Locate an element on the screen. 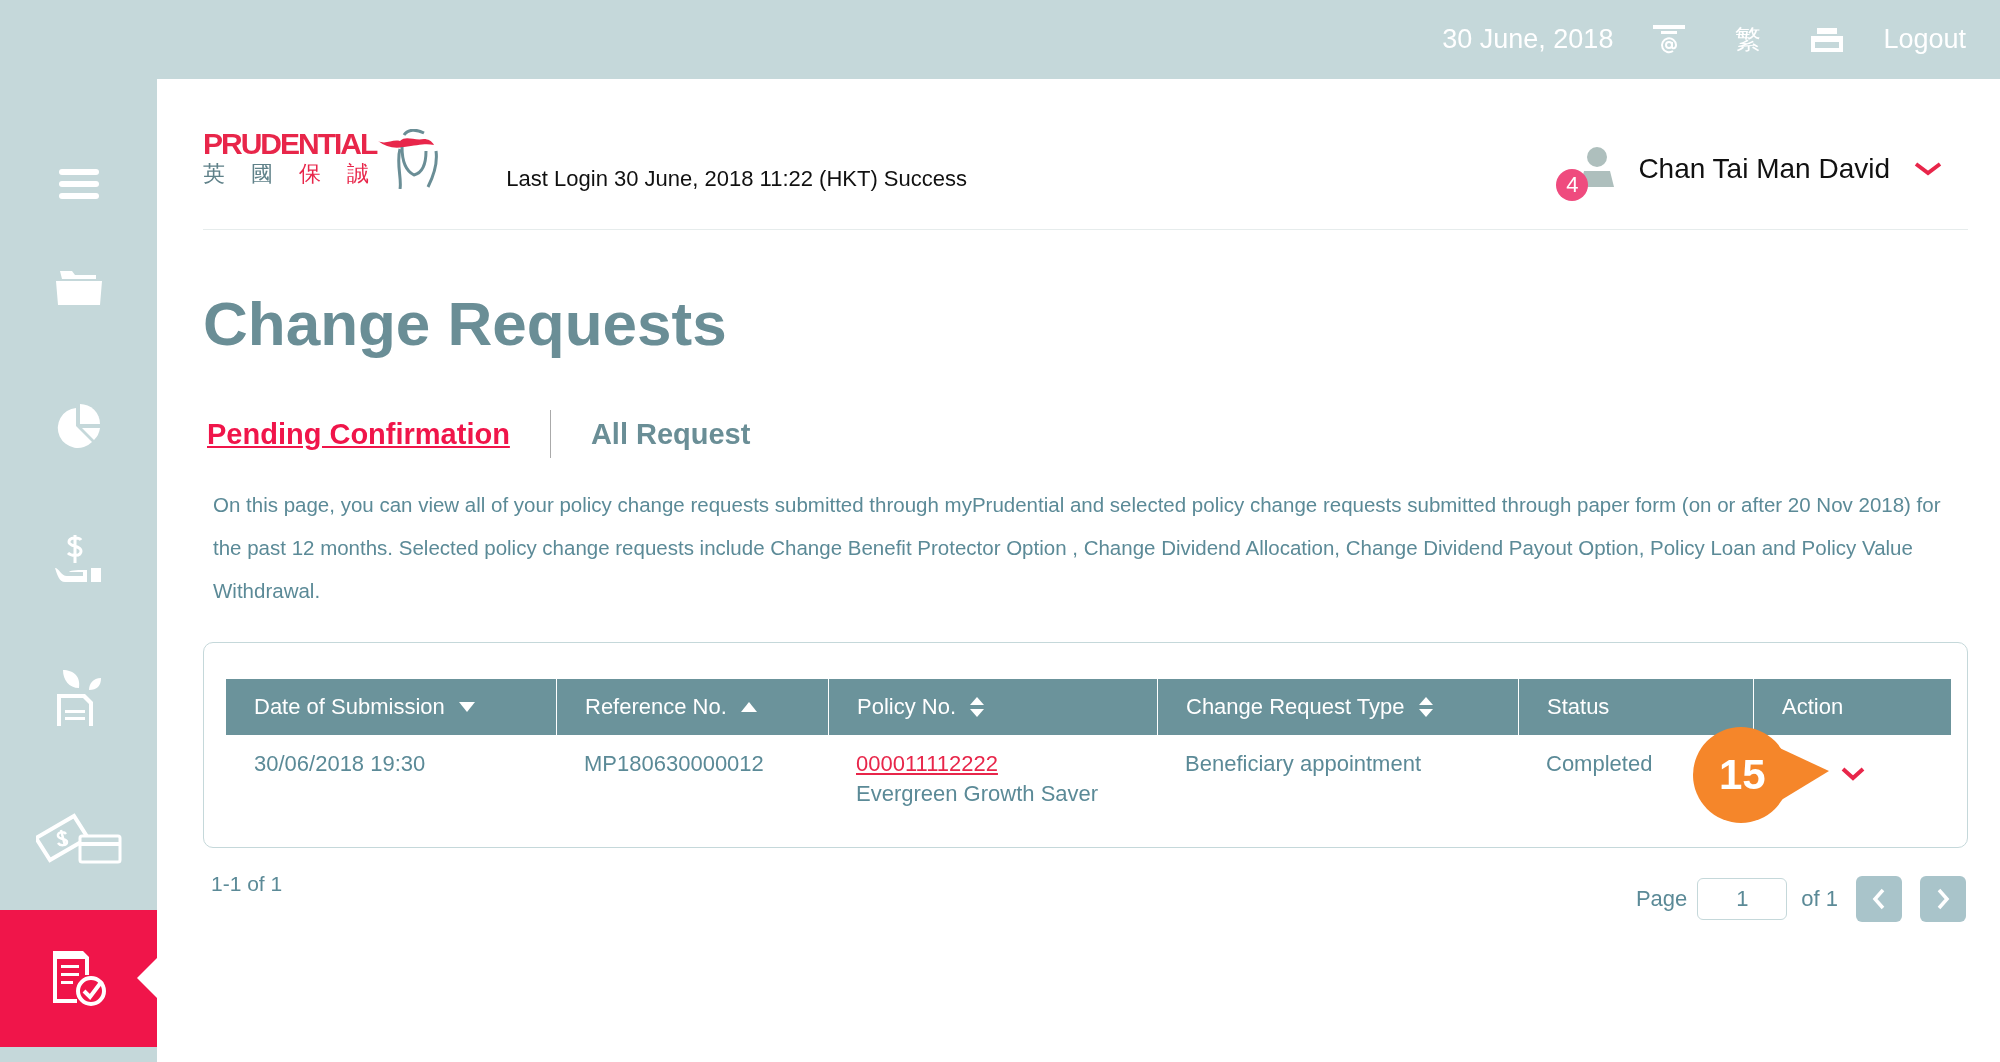  document-check-icon is located at coordinates (78, 978).